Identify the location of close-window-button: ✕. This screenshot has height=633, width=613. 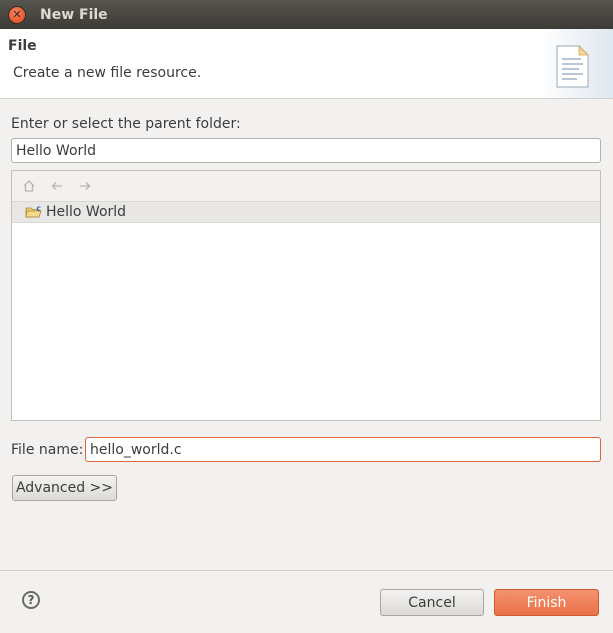
(17, 14).